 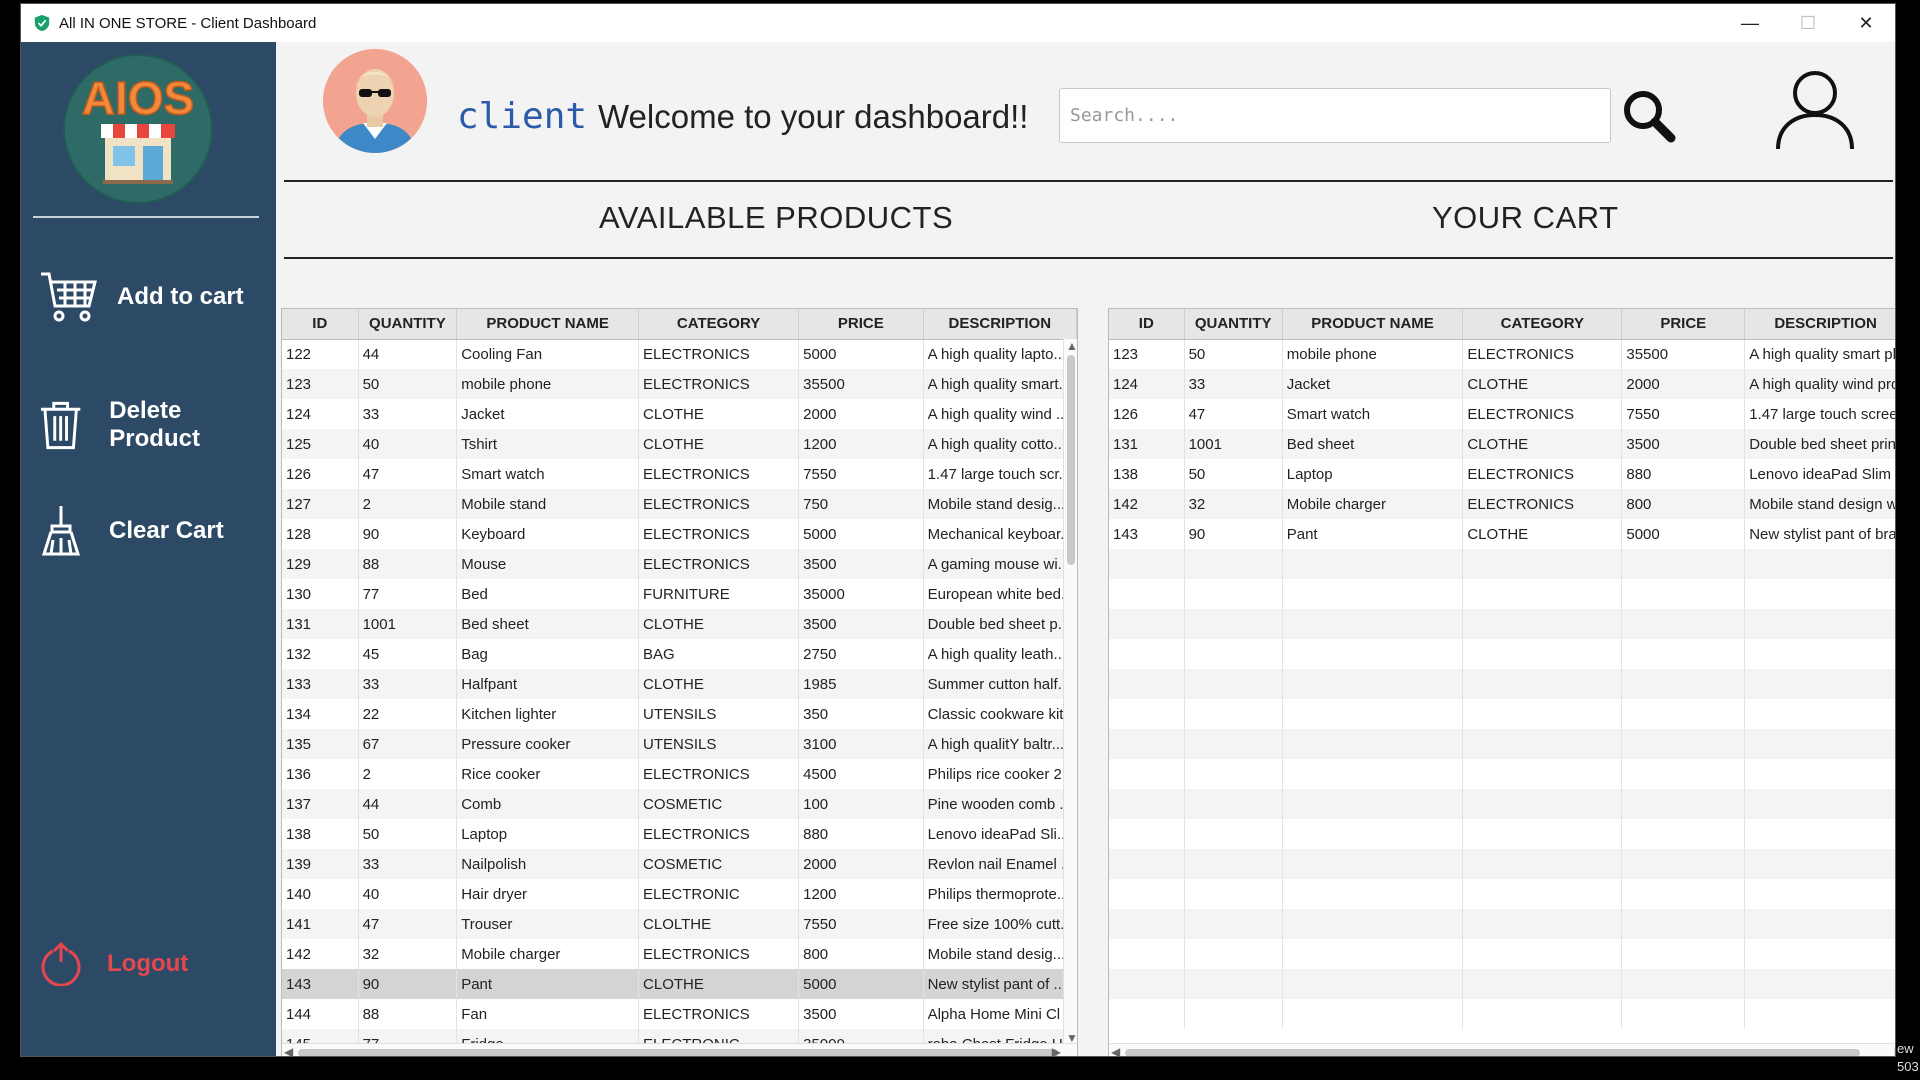 What do you see at coordinates (548, 924) in the screenshot?
I see `table-cell: Trouser` at bounding box center [548, 924].